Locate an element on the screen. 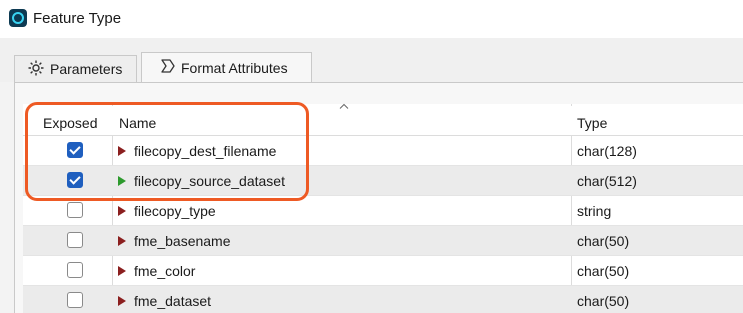 The height and width of the screenshot is (313, 743). table-row: fme_basename char(50) is located at coordinates (383, 241).